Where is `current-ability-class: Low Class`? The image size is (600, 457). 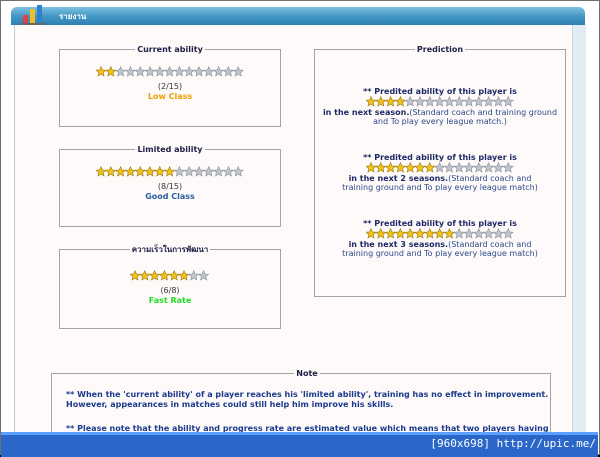 current-ability-class: Low Class is located at coordinates (170, 96).